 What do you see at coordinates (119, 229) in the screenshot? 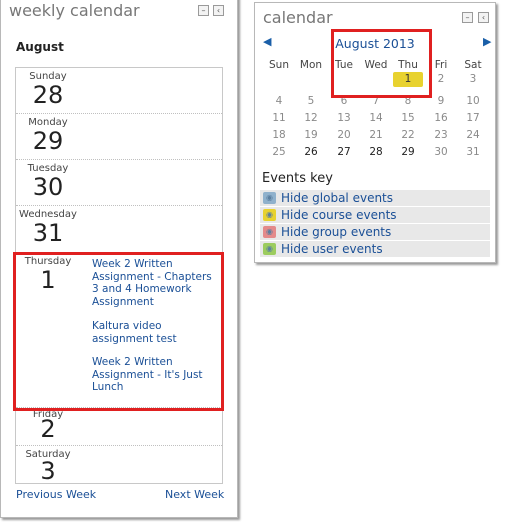
I see `day-wednesday: Wednesday 31` at bounding box center [119, 229].